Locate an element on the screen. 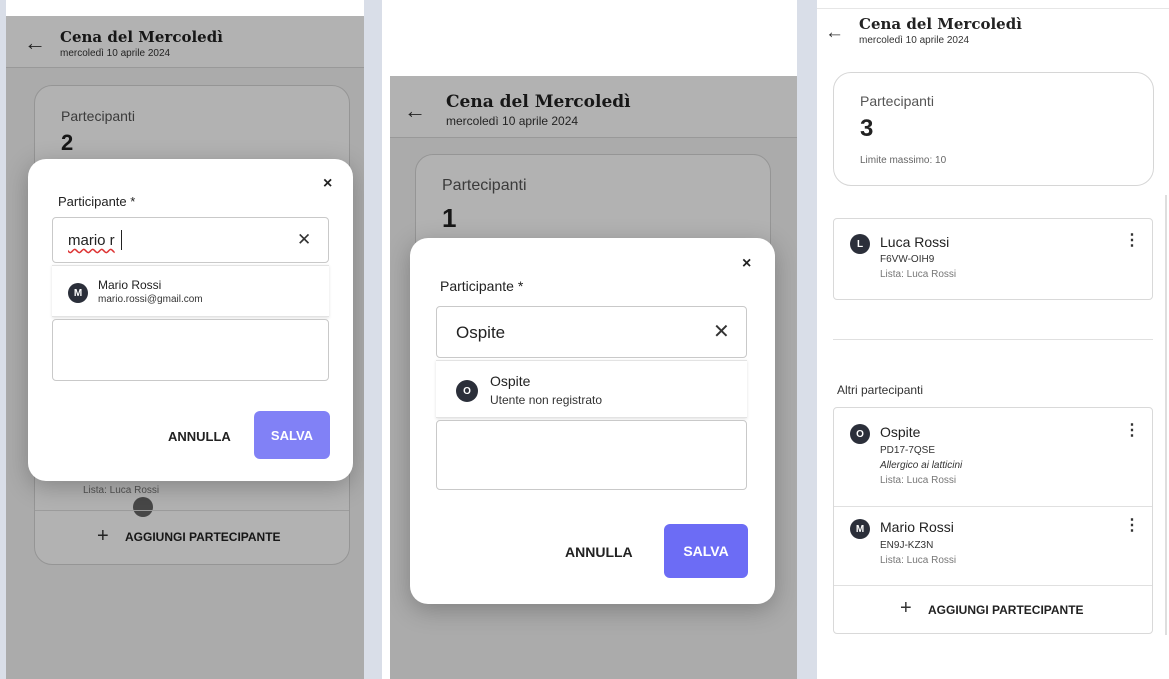 This screenshot has width=1169, height=679. participants-summary-card: Partecipanti 3 Limite massimo: 10 is located at coordinates (993, 129).